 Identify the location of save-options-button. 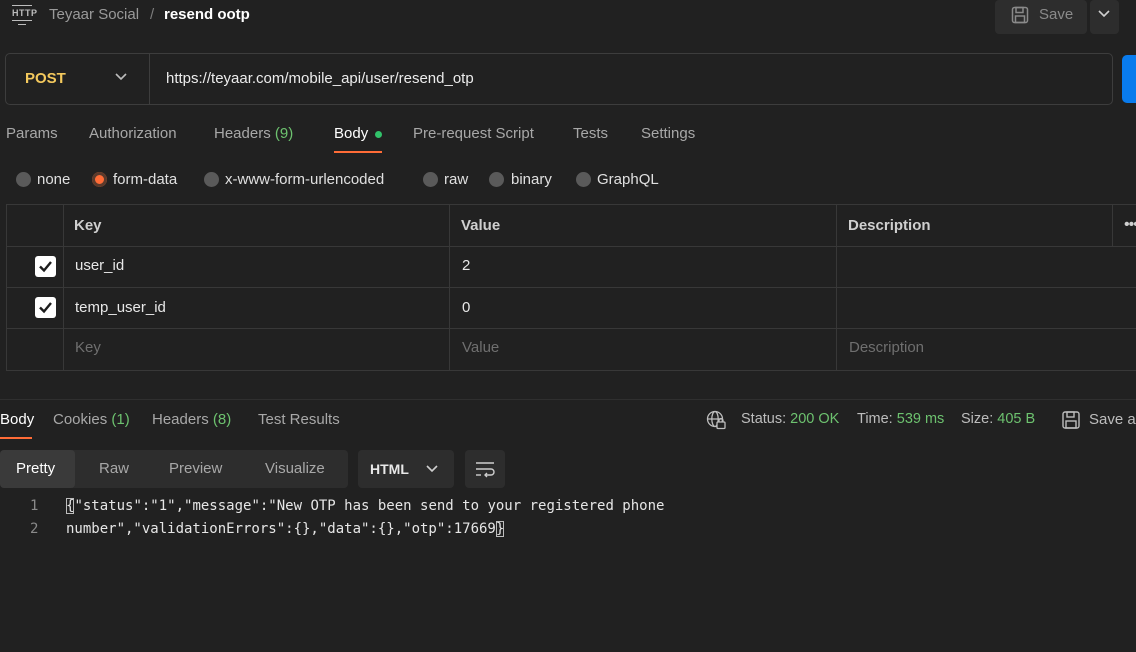
(1104, 17).